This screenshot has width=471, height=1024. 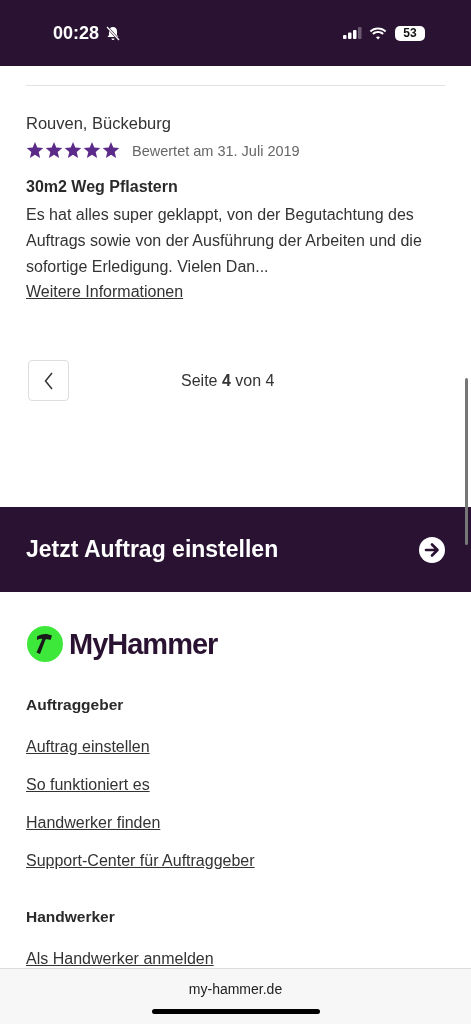 What do you see at coordinates (235, 549) in the screenshot?
I see `create-job-banner: Jetzt Auftrag einstellen` at bounding box center [235, 549].